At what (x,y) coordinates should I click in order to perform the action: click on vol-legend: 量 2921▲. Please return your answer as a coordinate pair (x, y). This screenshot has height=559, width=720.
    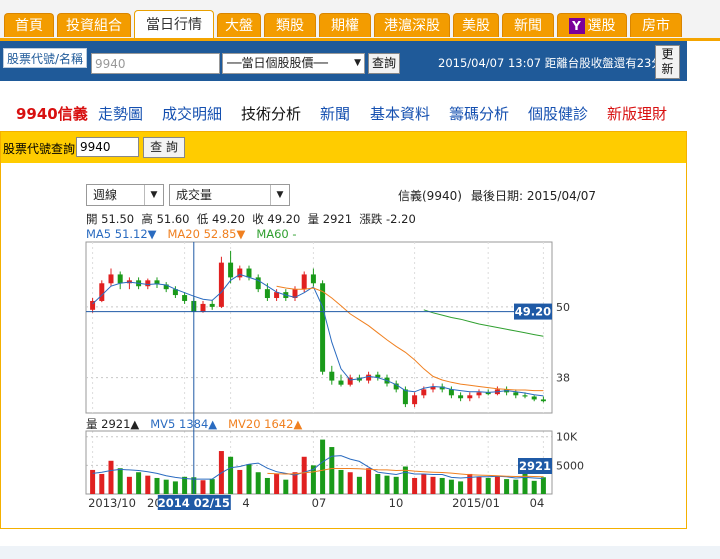
    Looking at the image, I should click on (113, 424).